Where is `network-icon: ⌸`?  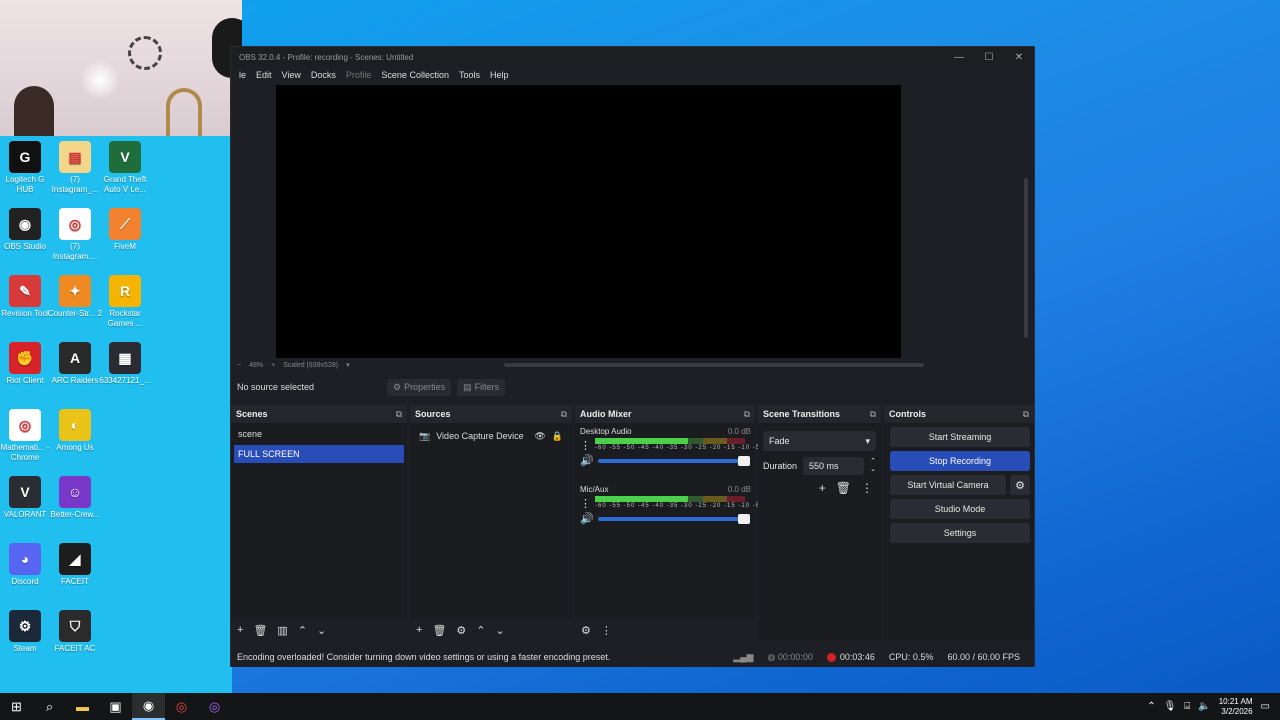
network-icon: ⌸ is located at coordinates (1187, 706).